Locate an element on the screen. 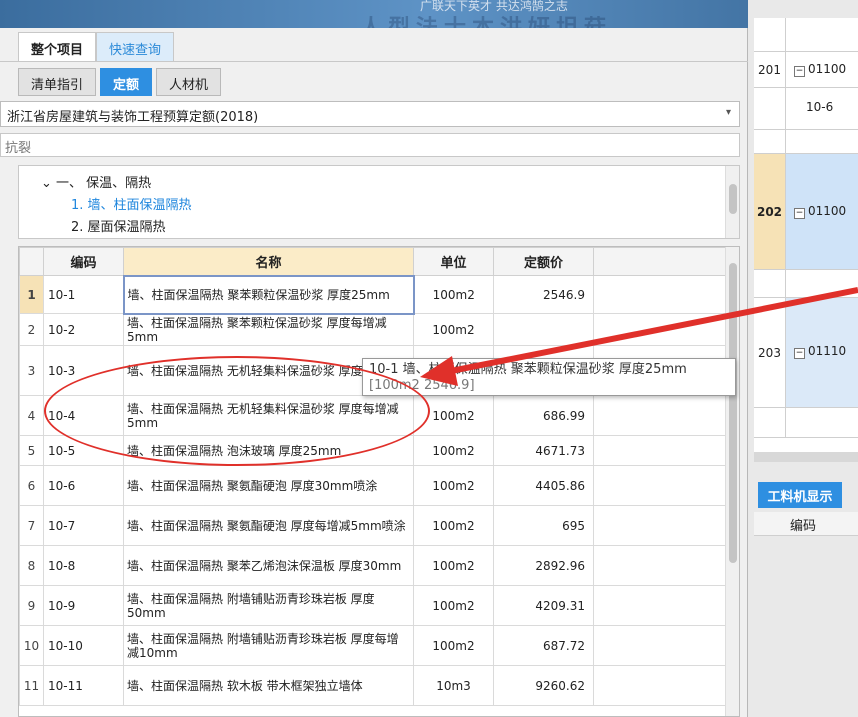 The width and height of the screenshot is (858, 717). row-code: 10-7 is located at coordinates (83, 525).